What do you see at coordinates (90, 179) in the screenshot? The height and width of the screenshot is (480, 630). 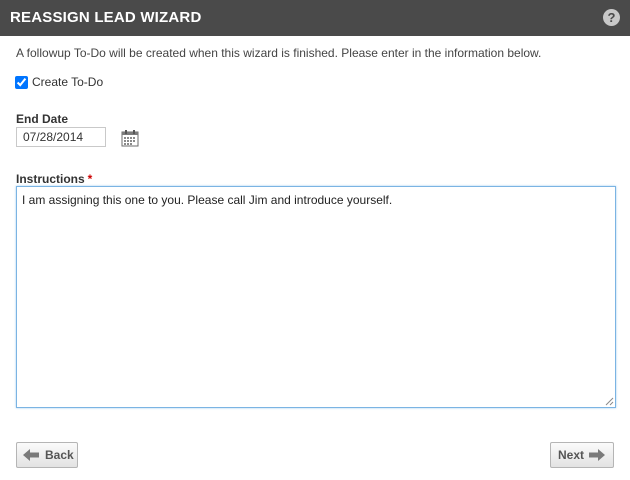 I see `required-marker: *` at bounding box center [90, 179].